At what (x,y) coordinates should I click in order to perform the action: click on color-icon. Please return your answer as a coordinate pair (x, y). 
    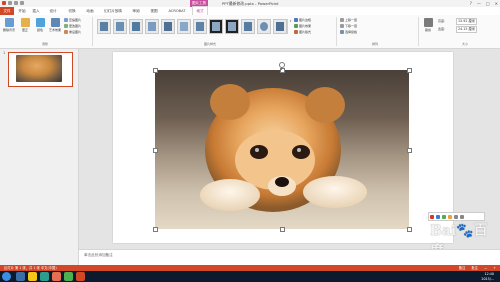
    Looking at the image, I should click on (40, 22).